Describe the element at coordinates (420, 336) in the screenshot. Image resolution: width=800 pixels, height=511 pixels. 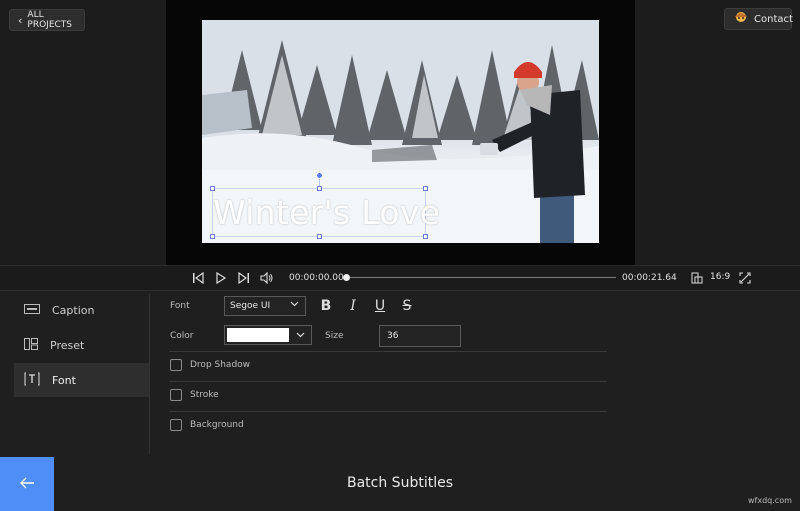
I see `size-input: 36` at that location.